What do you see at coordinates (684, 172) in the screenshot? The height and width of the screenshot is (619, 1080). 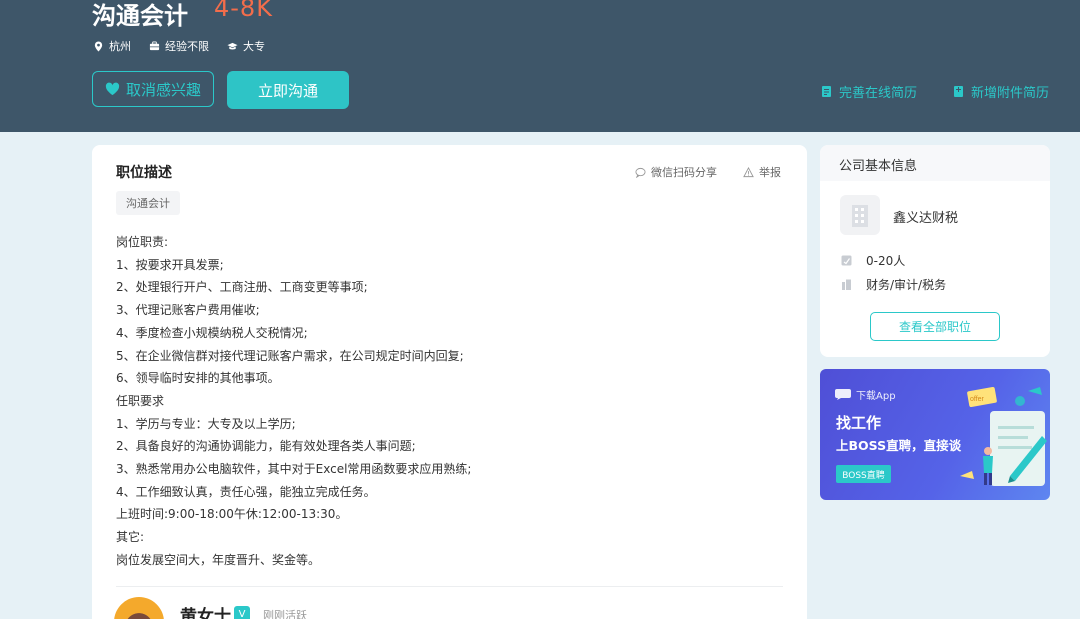 I see `wechat-share-label: 微信扫码分享` at bounding box center [684, 172].